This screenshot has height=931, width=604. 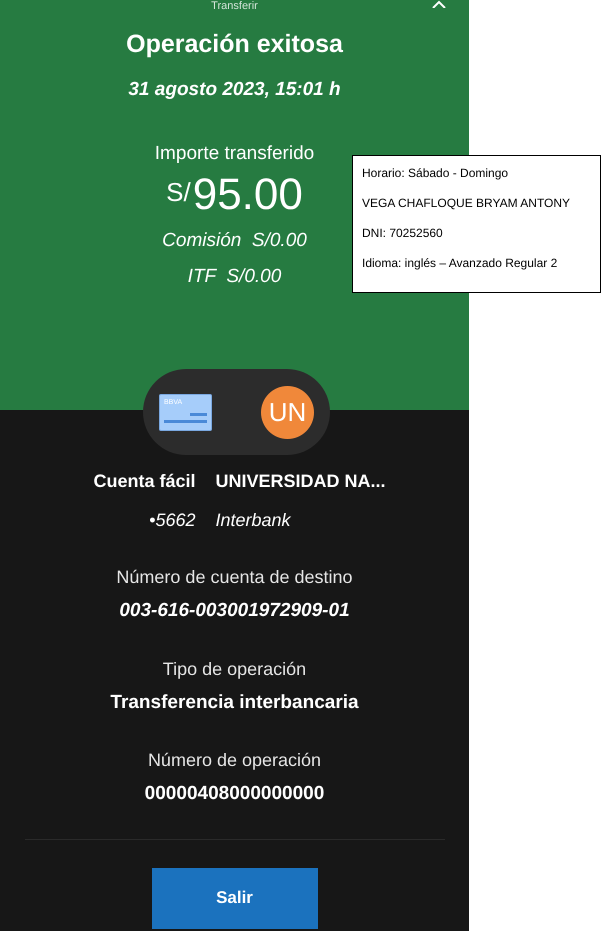 I want to click on detail-value: Transferencia interbancaria, so click(x=234, y=702).